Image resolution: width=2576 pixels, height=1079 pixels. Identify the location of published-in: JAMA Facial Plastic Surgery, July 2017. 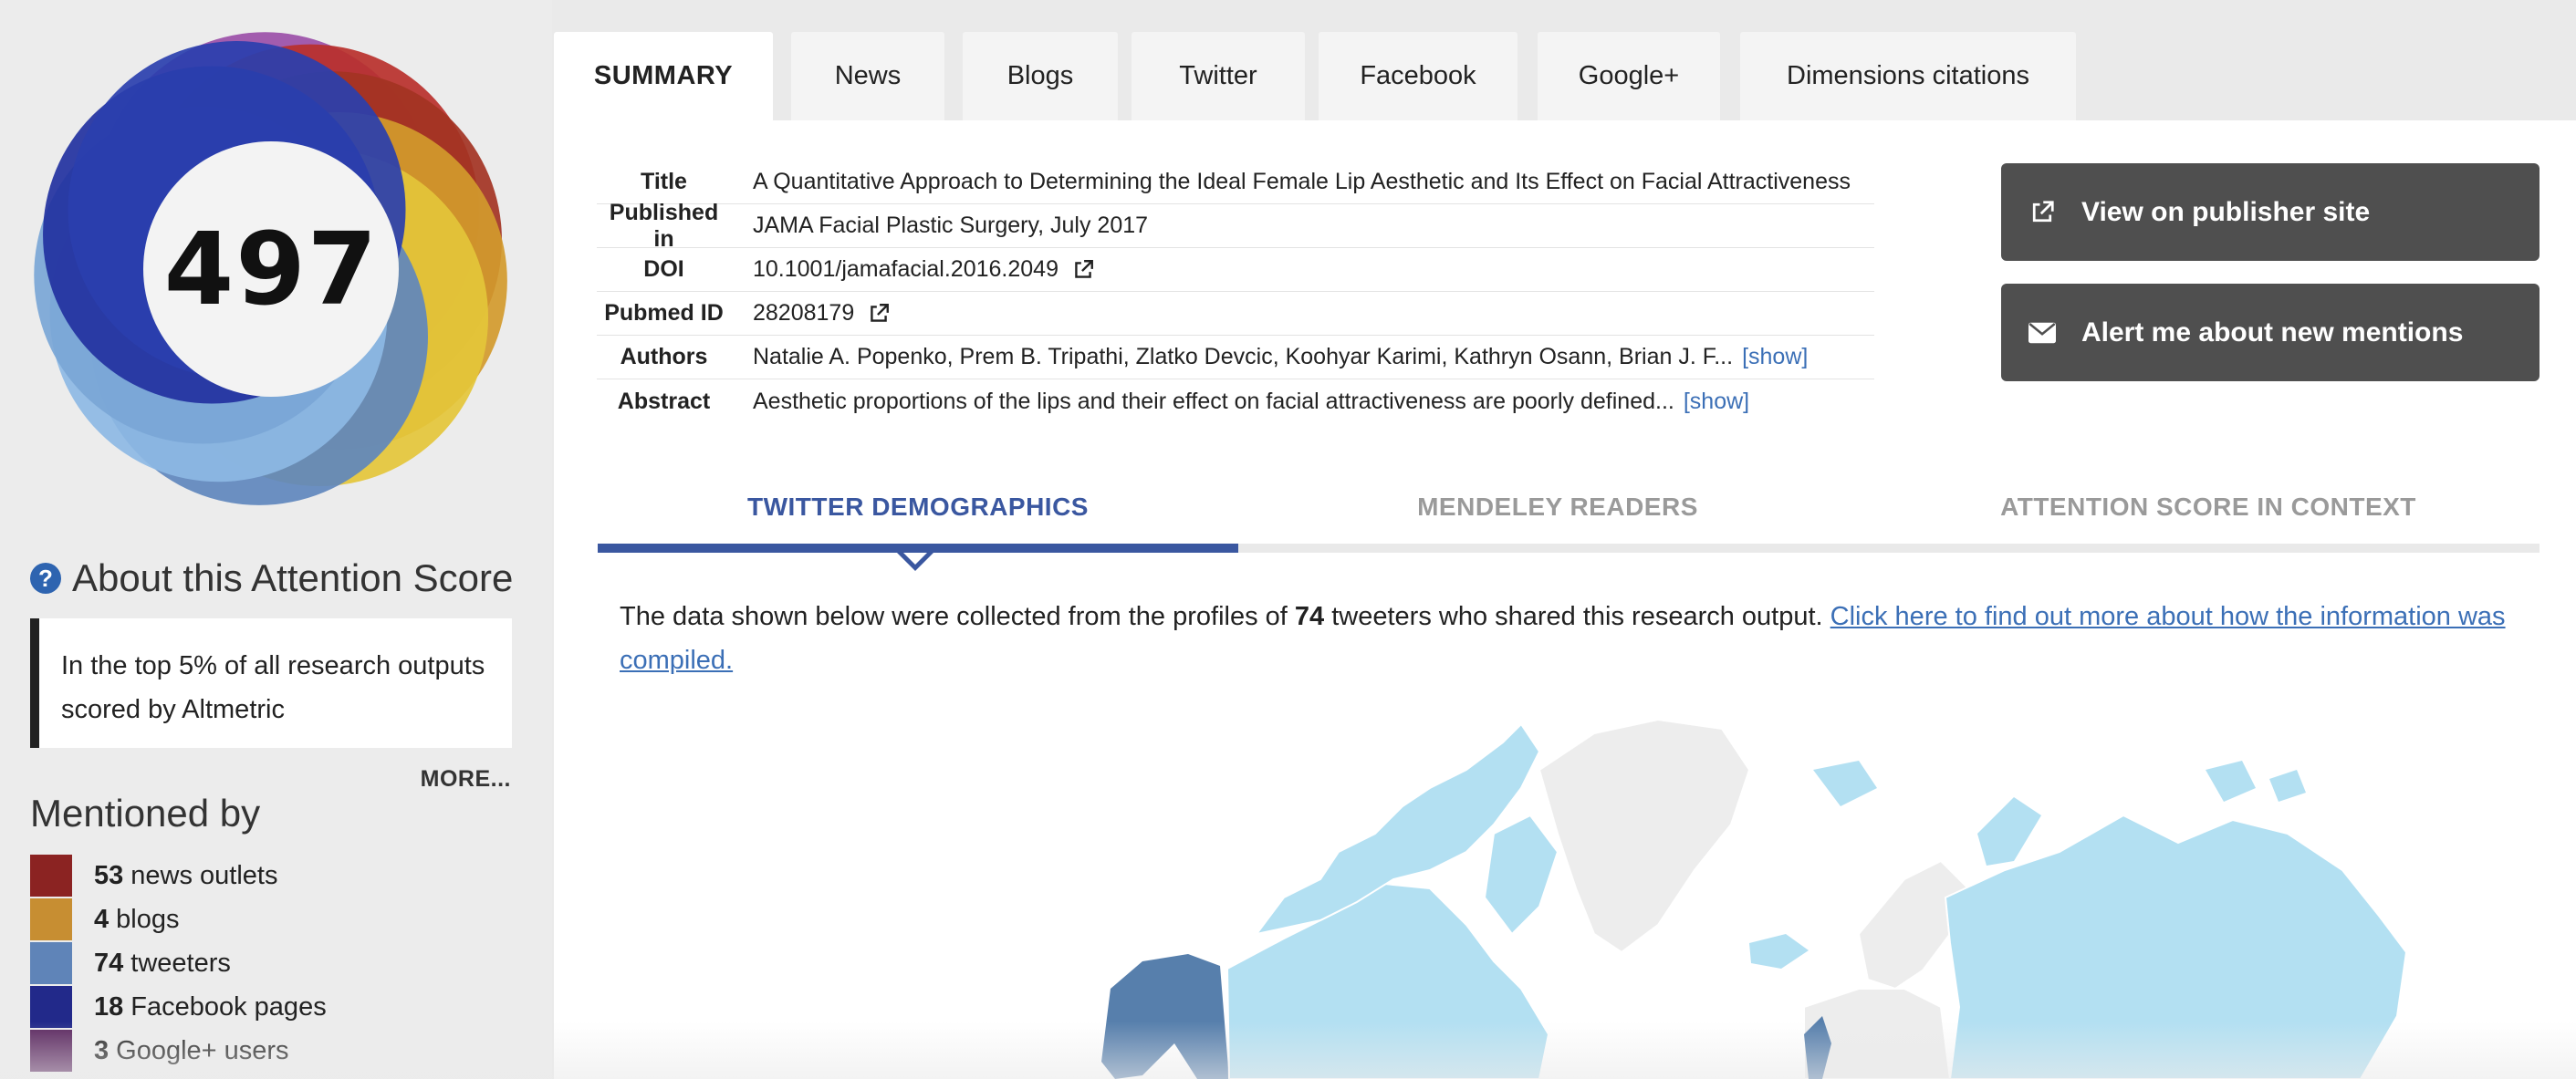
(951, 226).